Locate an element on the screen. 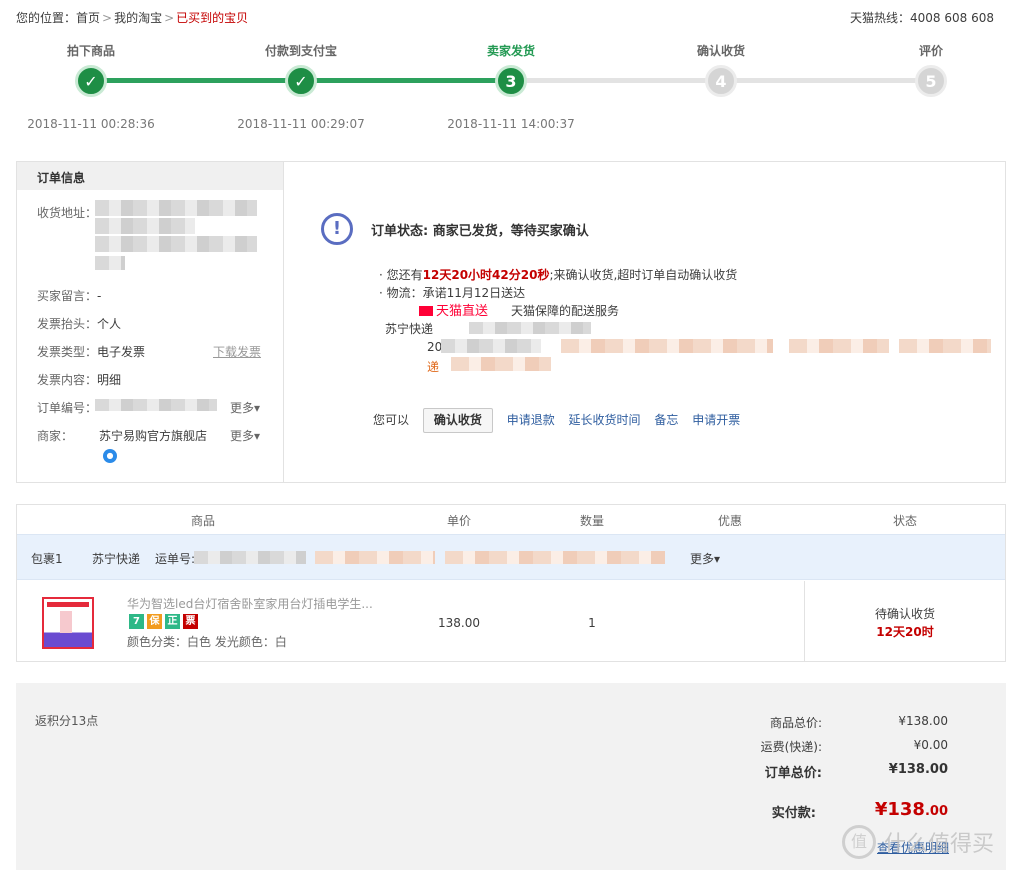 The image size is (1014, 870). step-label-ship: 卖家发货 is located at coordinates (511, 51).